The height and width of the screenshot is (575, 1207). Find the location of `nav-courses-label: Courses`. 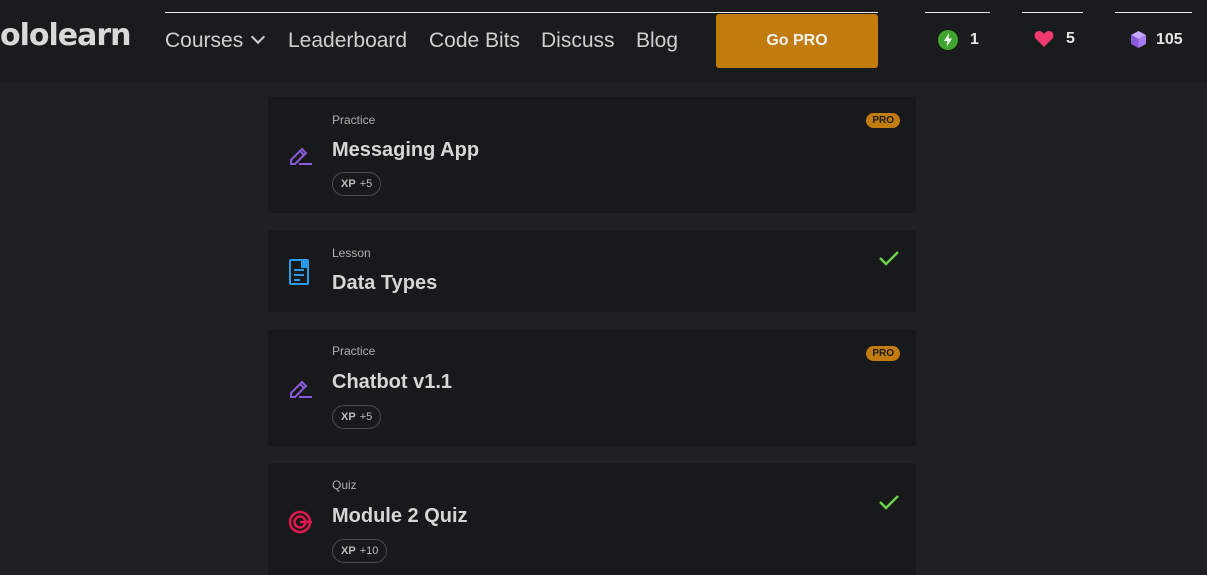

nav-courses-label: Courses is located at coordinates (204, 40).